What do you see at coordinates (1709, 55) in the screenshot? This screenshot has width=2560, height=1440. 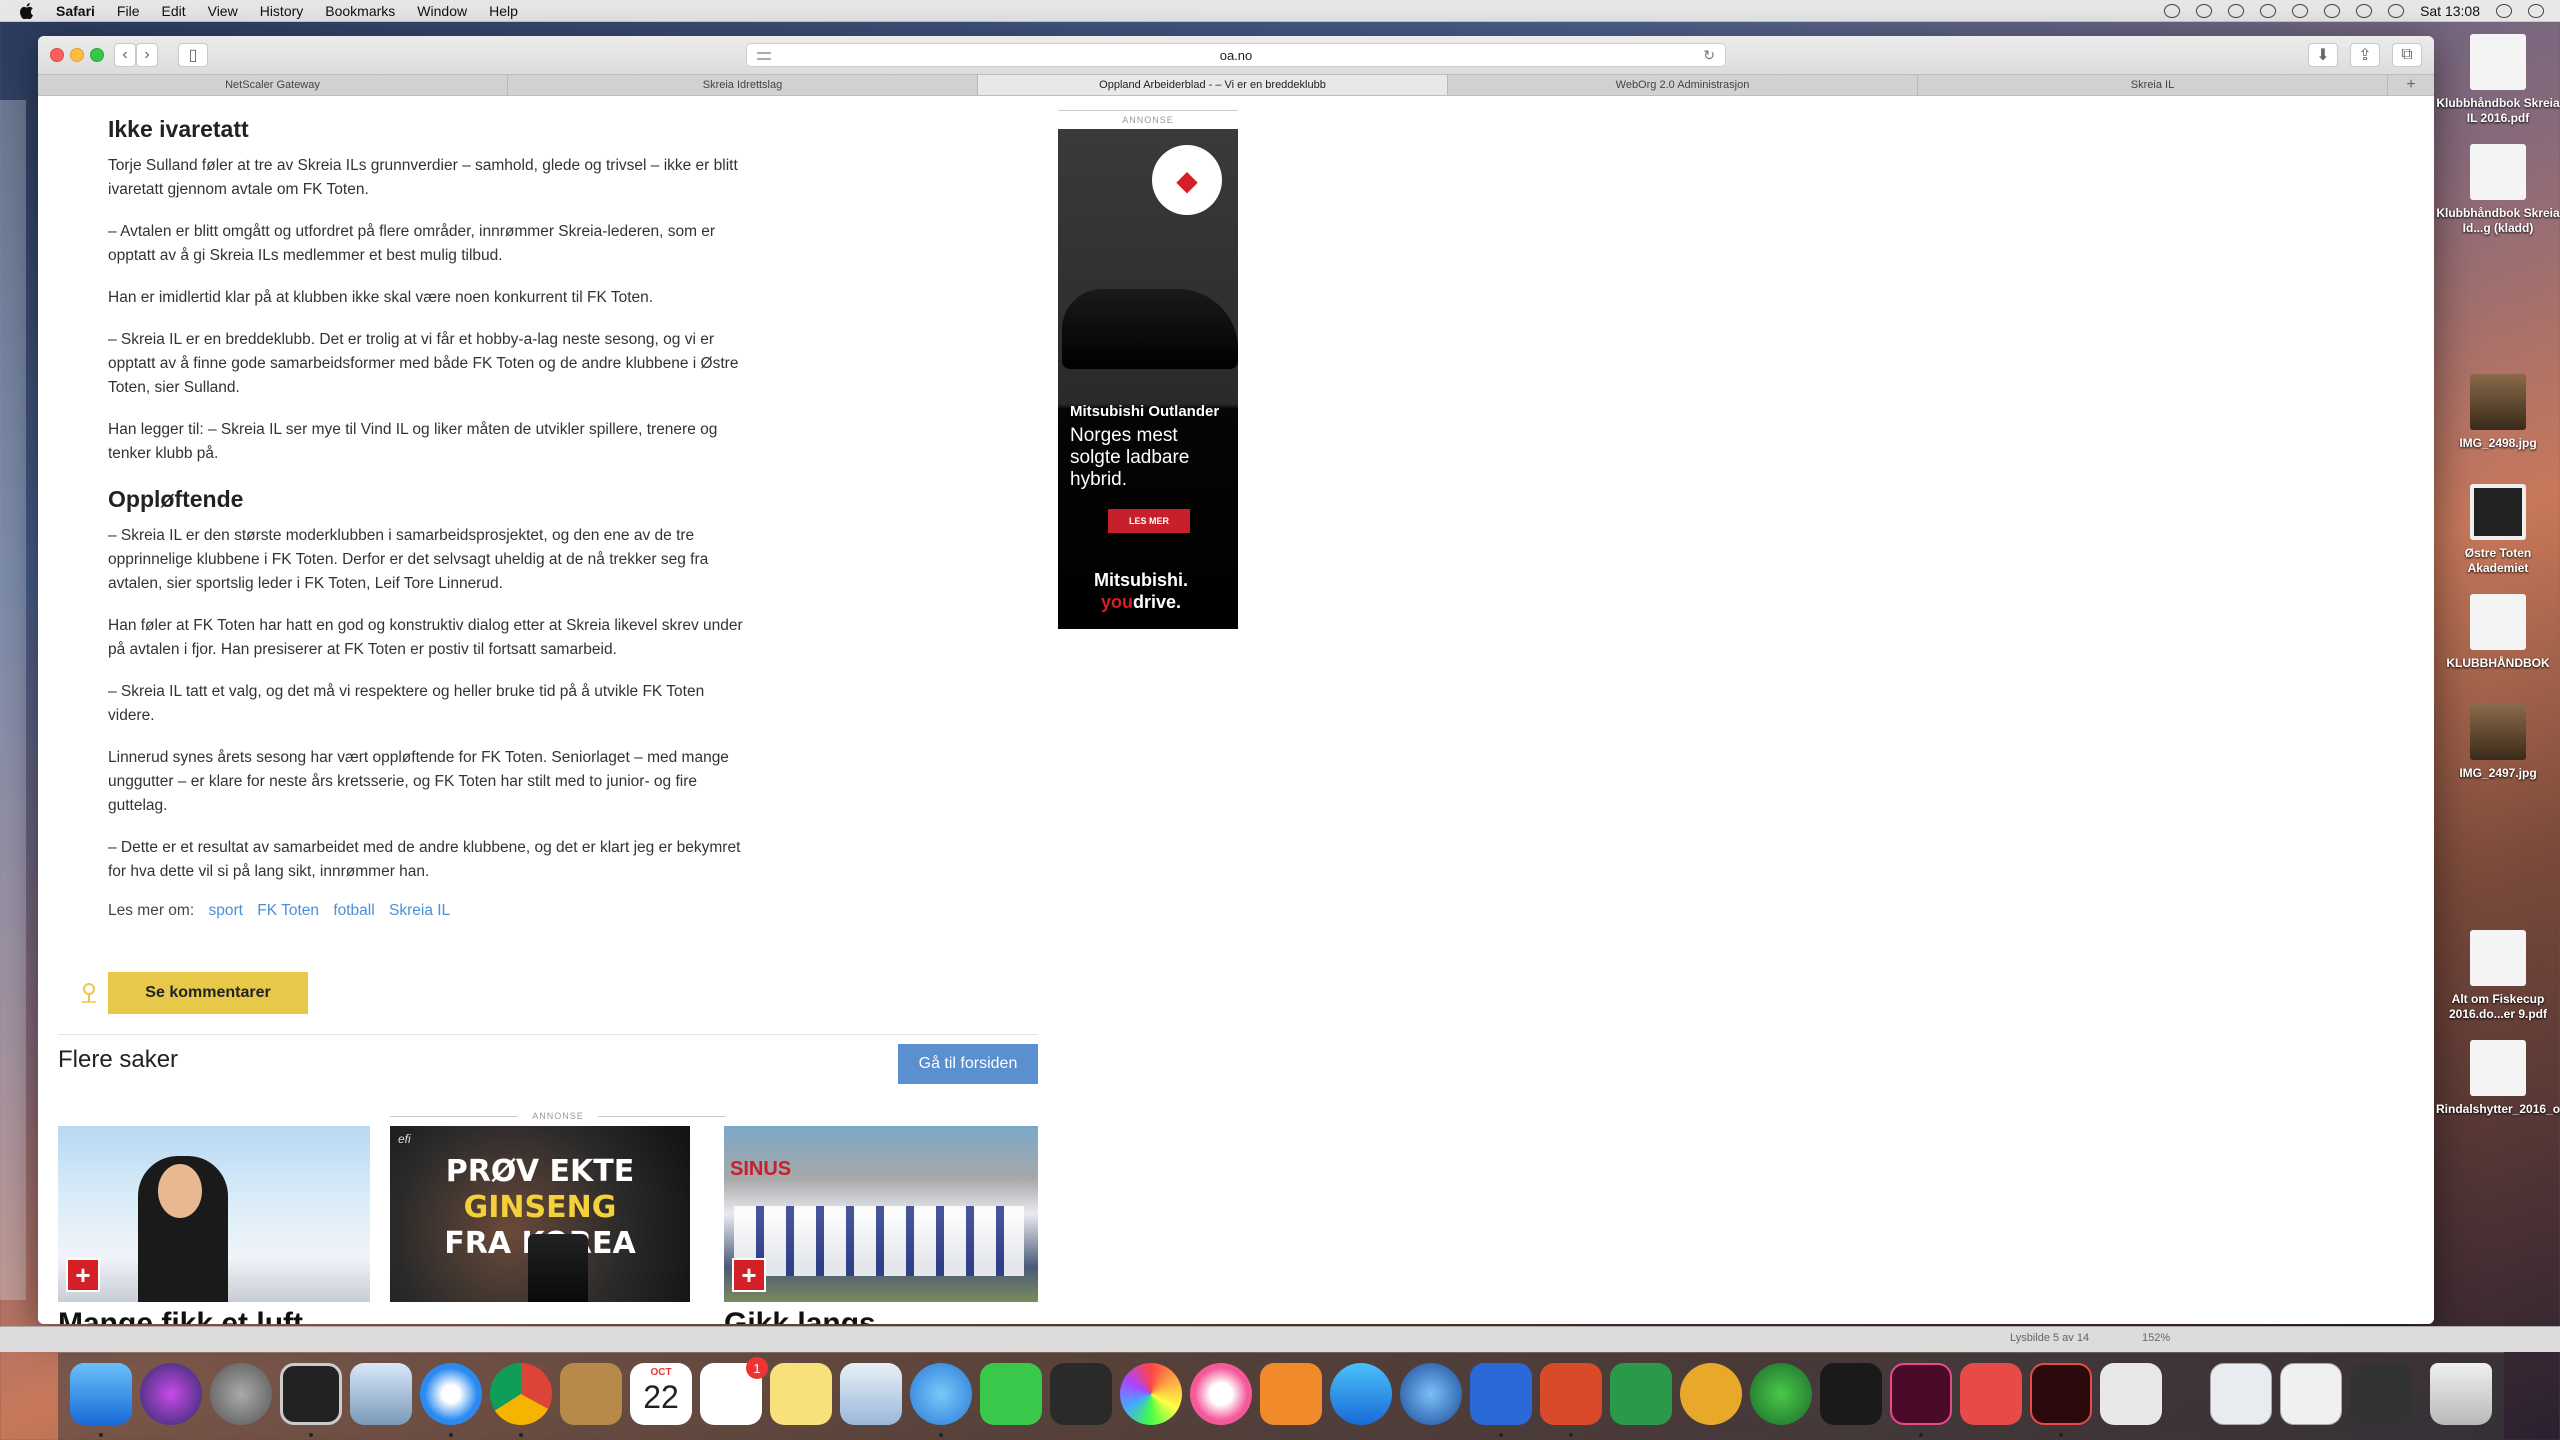 I see `reload-icon: ↻` at bounding box center [1709, 55].